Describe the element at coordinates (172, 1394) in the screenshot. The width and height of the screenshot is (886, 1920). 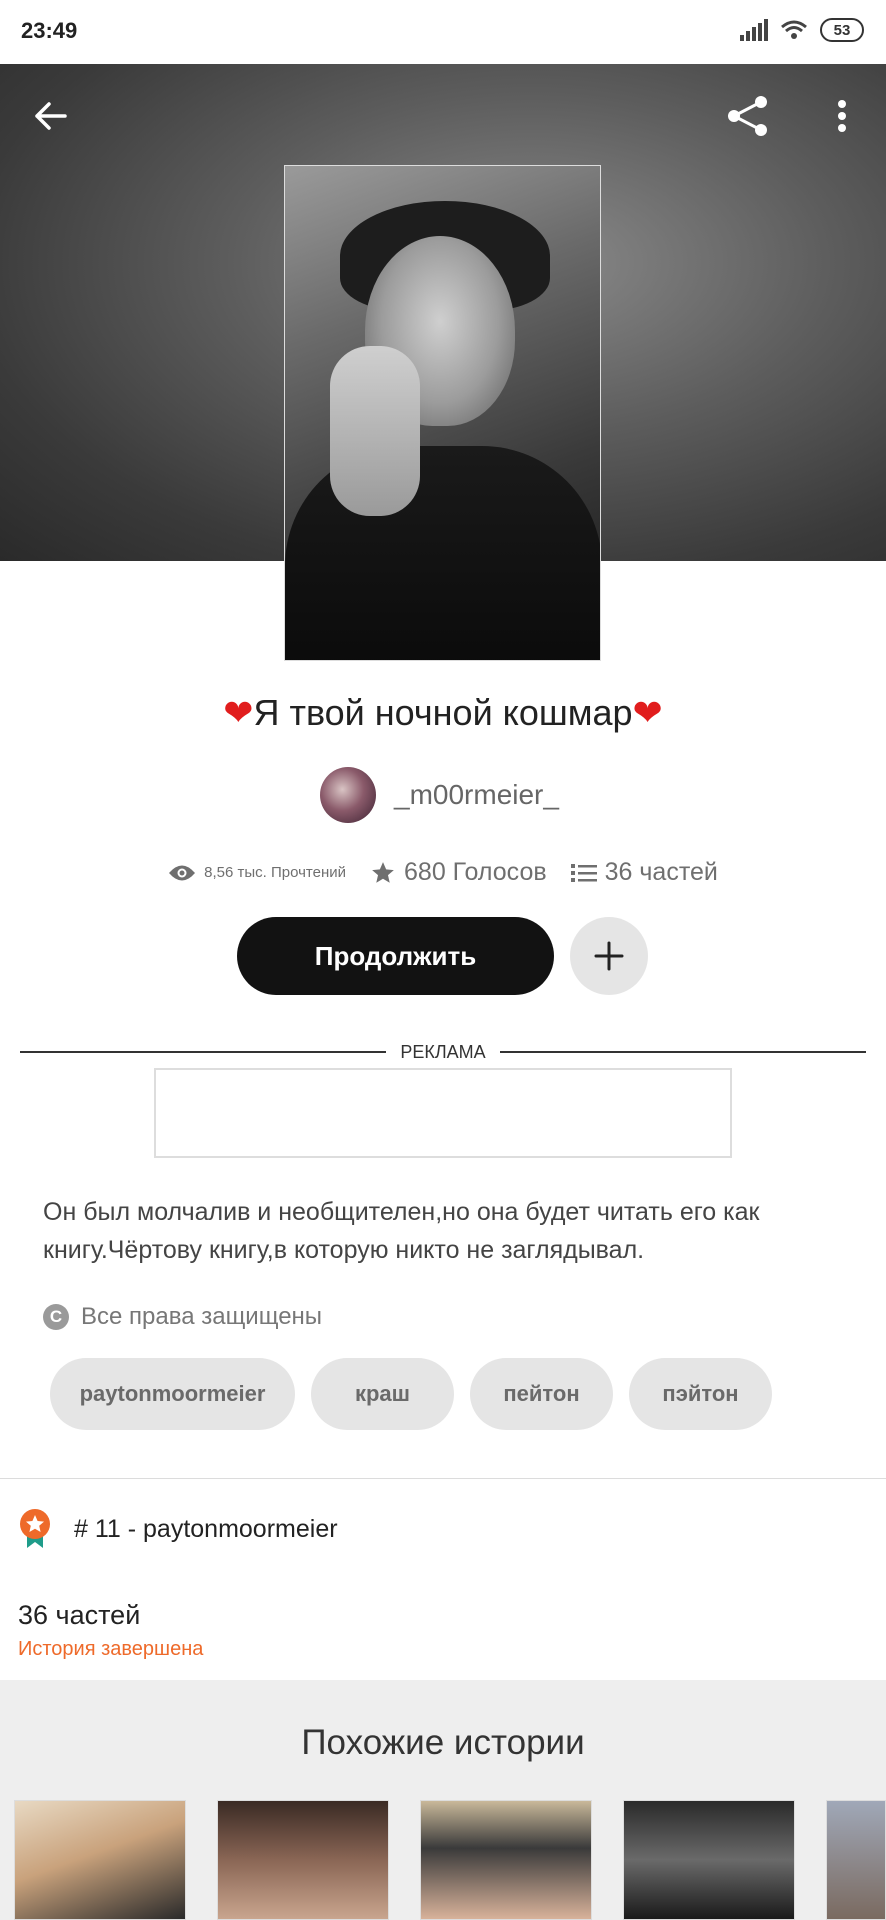
I see `tag-chip: paytonmoormeier` at that location.